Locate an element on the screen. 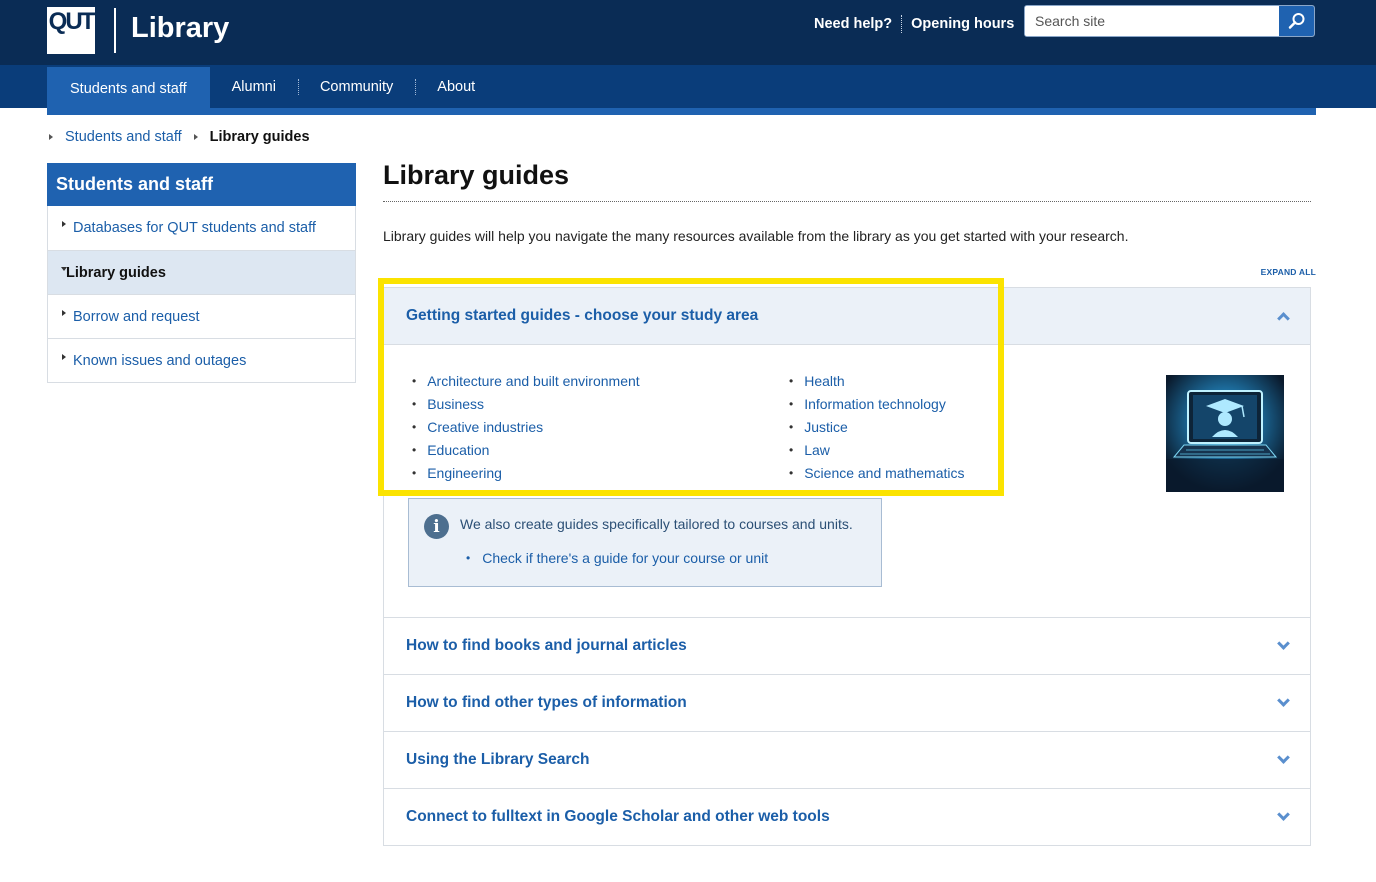 Image resolution: width=1376 pixels, height=882 pixels. search-input is located at coordinates (1152, 21).